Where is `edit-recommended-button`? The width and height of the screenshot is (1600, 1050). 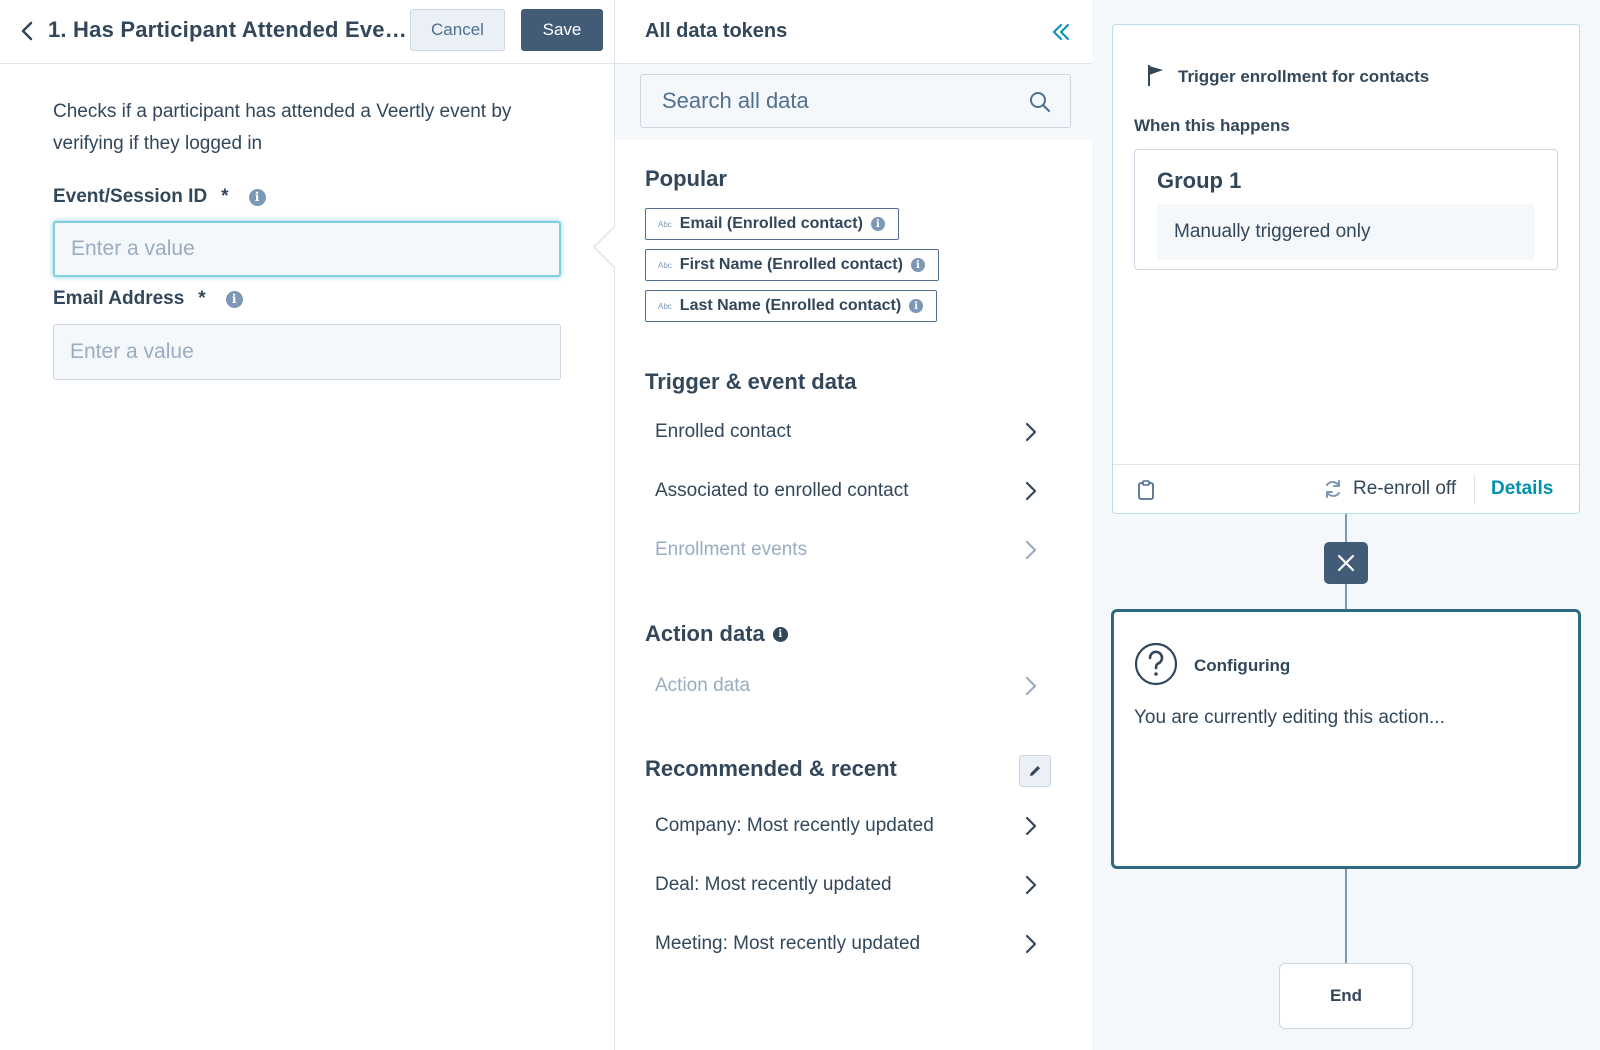
edit-recommended-button is located at coordinates (1035, 771).